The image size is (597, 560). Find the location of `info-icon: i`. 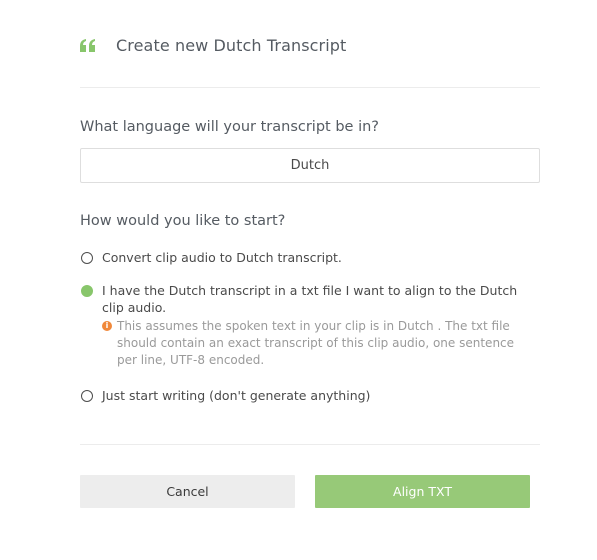

info-icon: i is located at coordinates (107, 326).